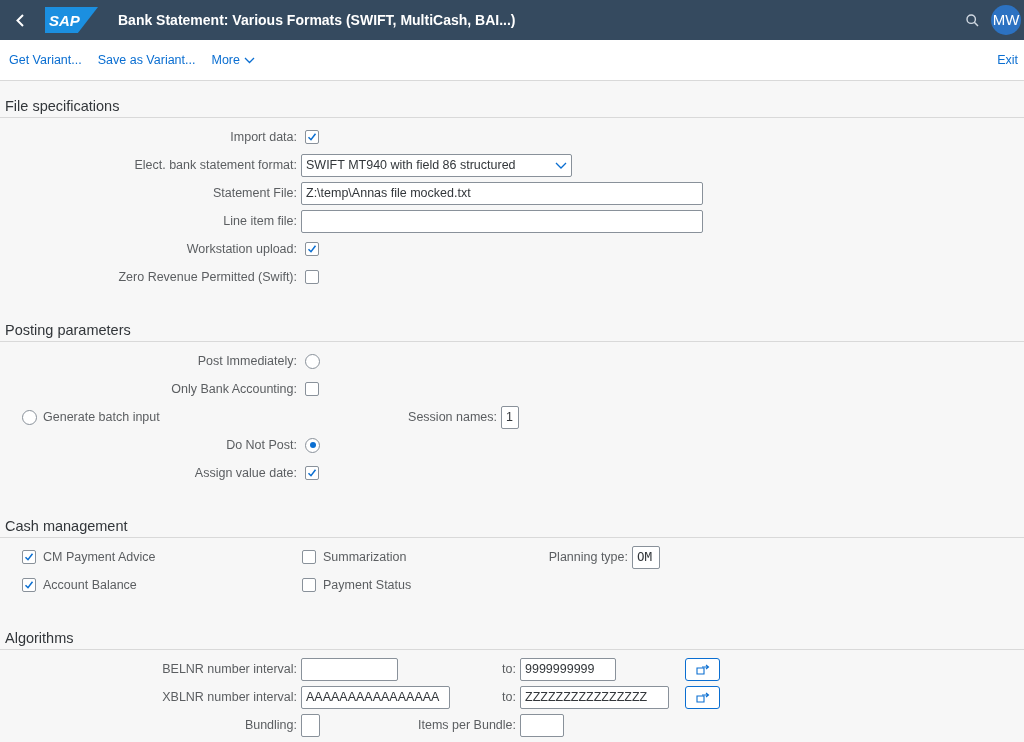 The width and height of the screenshot is (1024, 742). What do you see at coordinates (39, 638) in the screenshot?
I see `section-title: Algorithms` at bounding box center [39, 638].